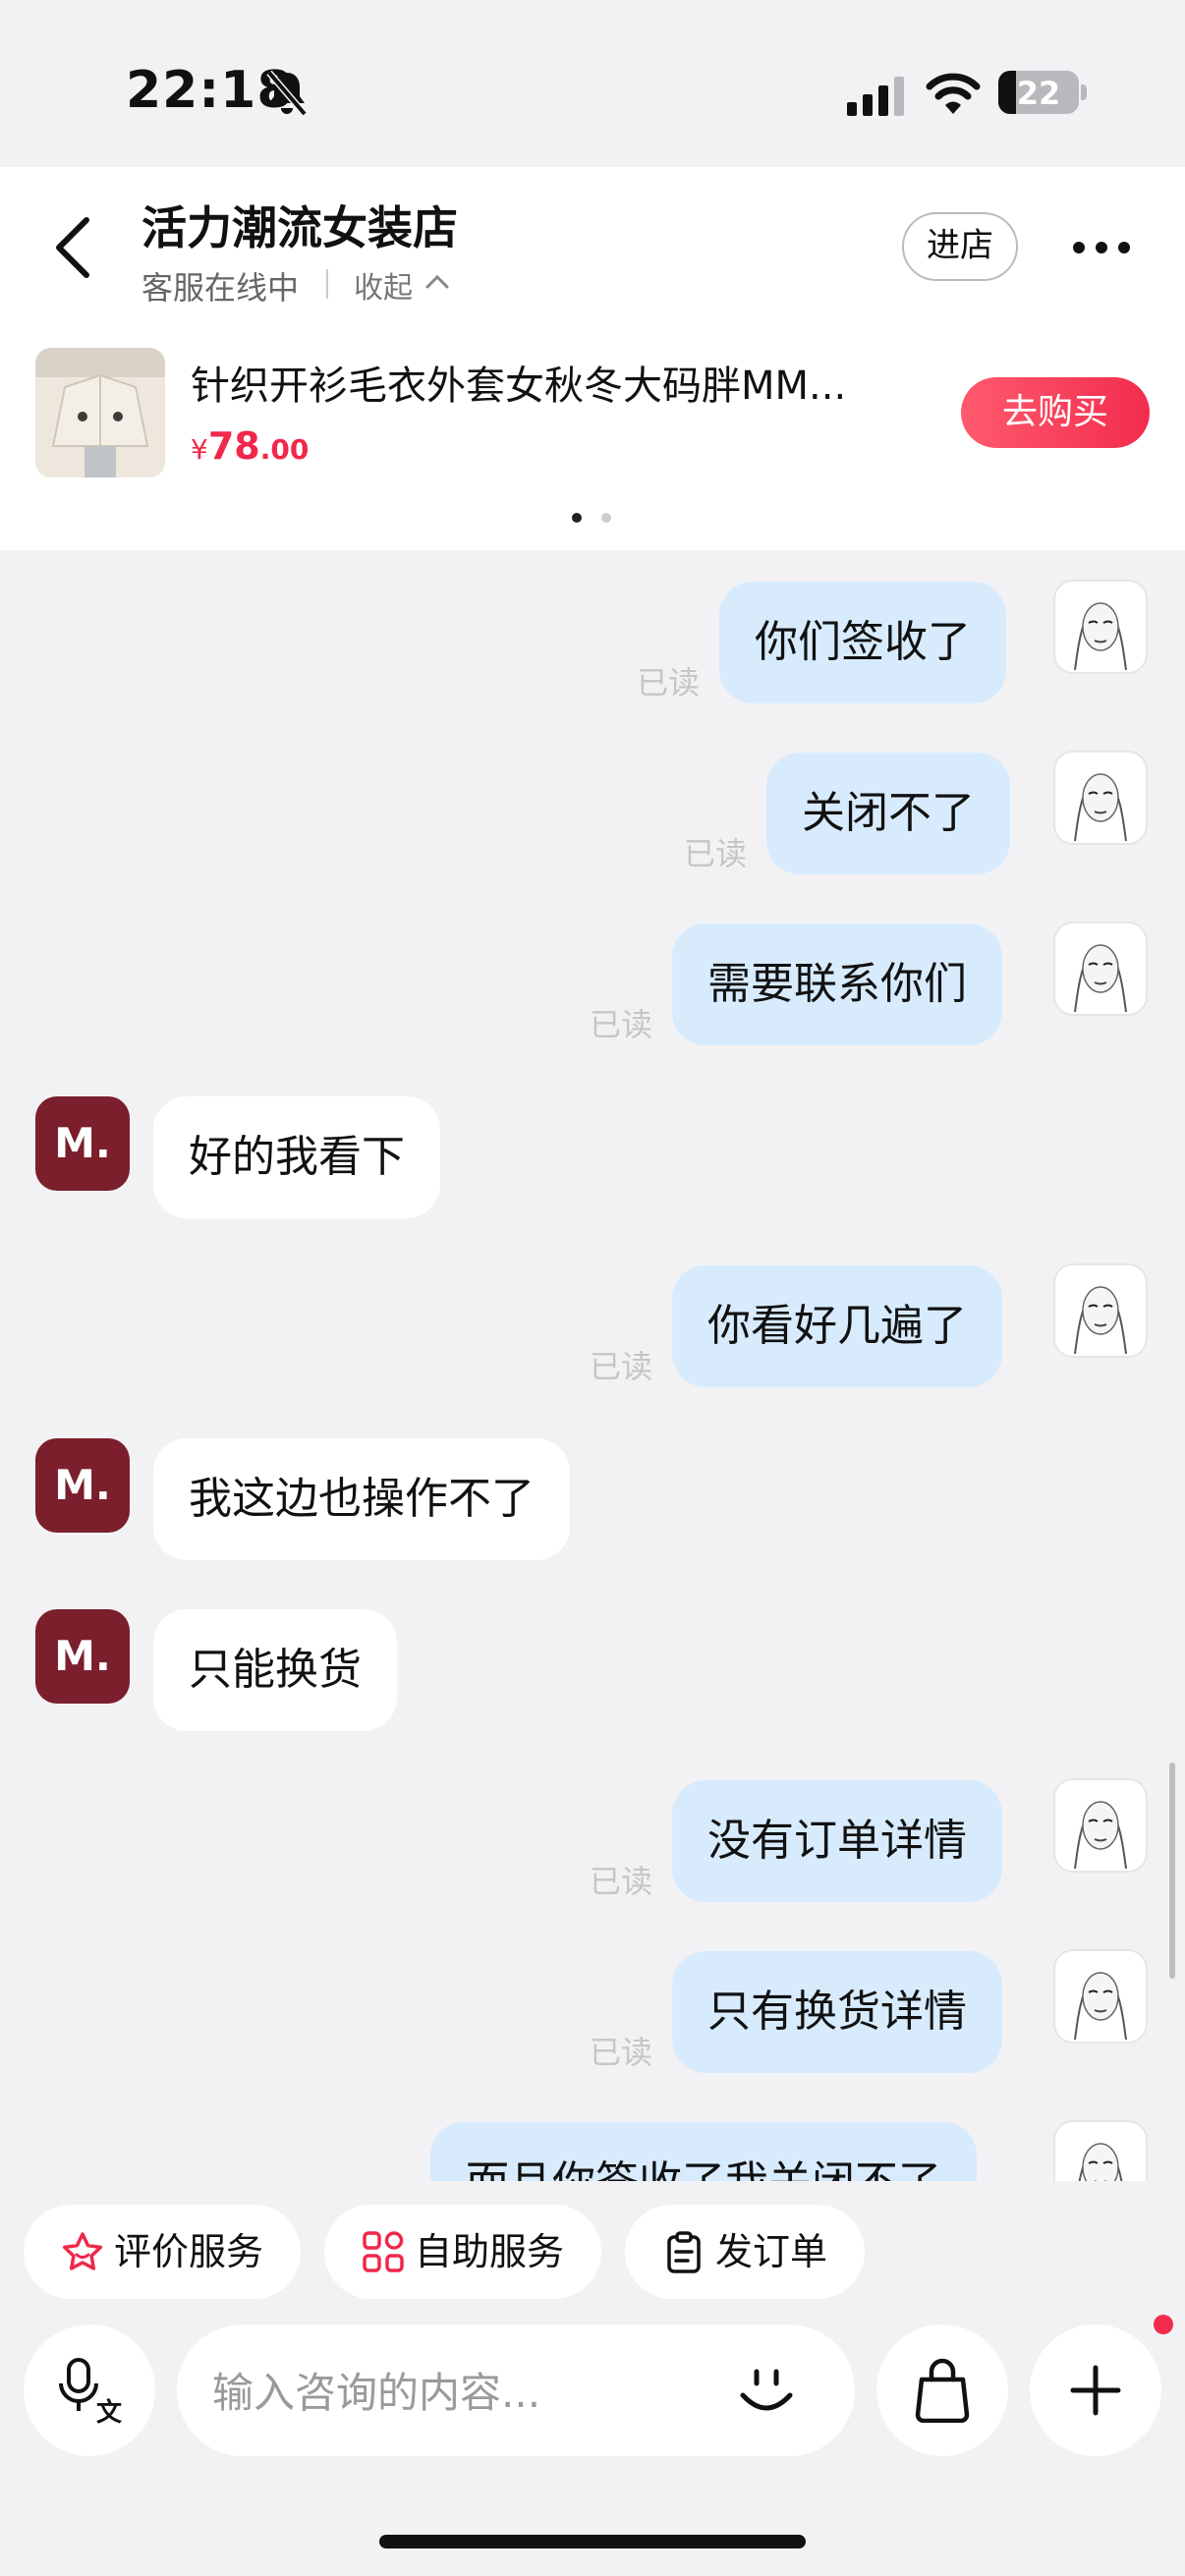  I want to click on chip-label: 评价服务, so click(189, 2251).